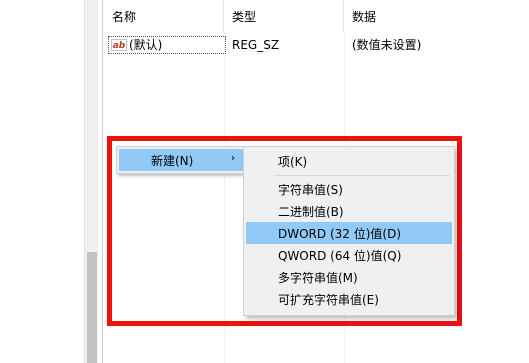 Image resolution: width=529 pixels, height=363 pixels. I want to click on value-name: (默认), so click(146, 45).